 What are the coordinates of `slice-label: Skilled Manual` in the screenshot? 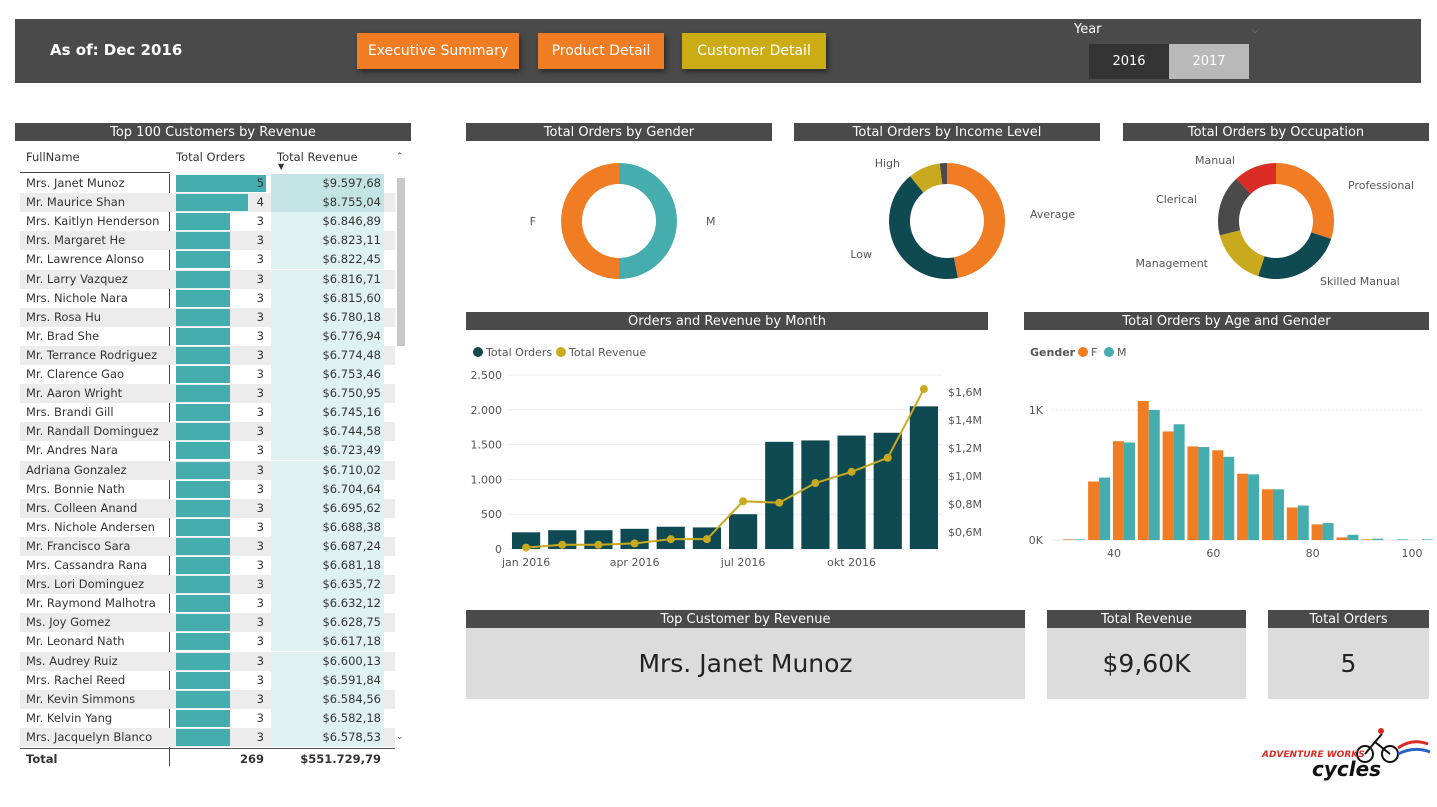 It's located at (1360, 281).